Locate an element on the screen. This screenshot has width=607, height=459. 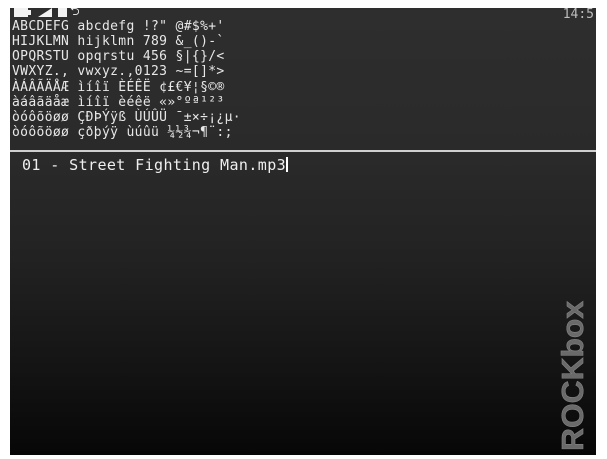
entry-text: 01 - Street Fighting Man.mp3 is located at coordinates (154, 165).